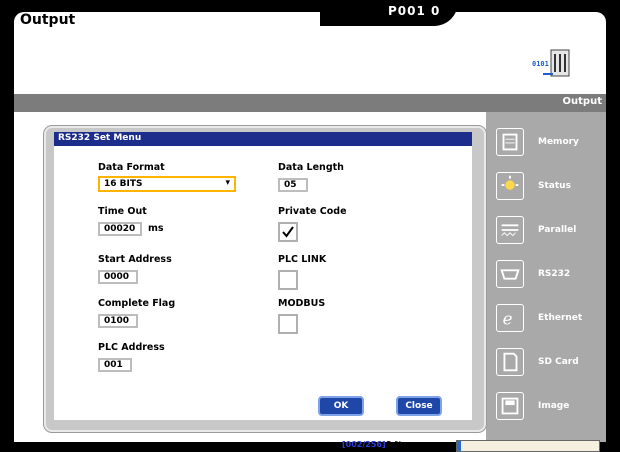  What do you see at coordinates (459, 446) in the screenshot?
I see `progress-fill` at bounding box center [459, 446].